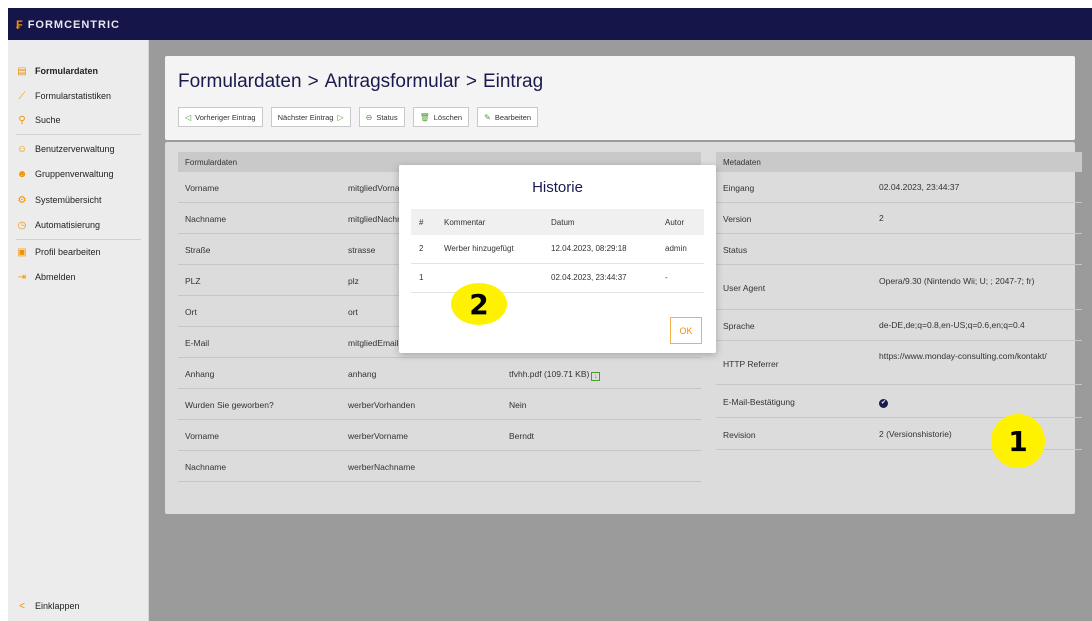 The width and height of the screenshot is (1092, 621). I want to click on edit-button: ✎ Bearbeiten, so click(508, 117).